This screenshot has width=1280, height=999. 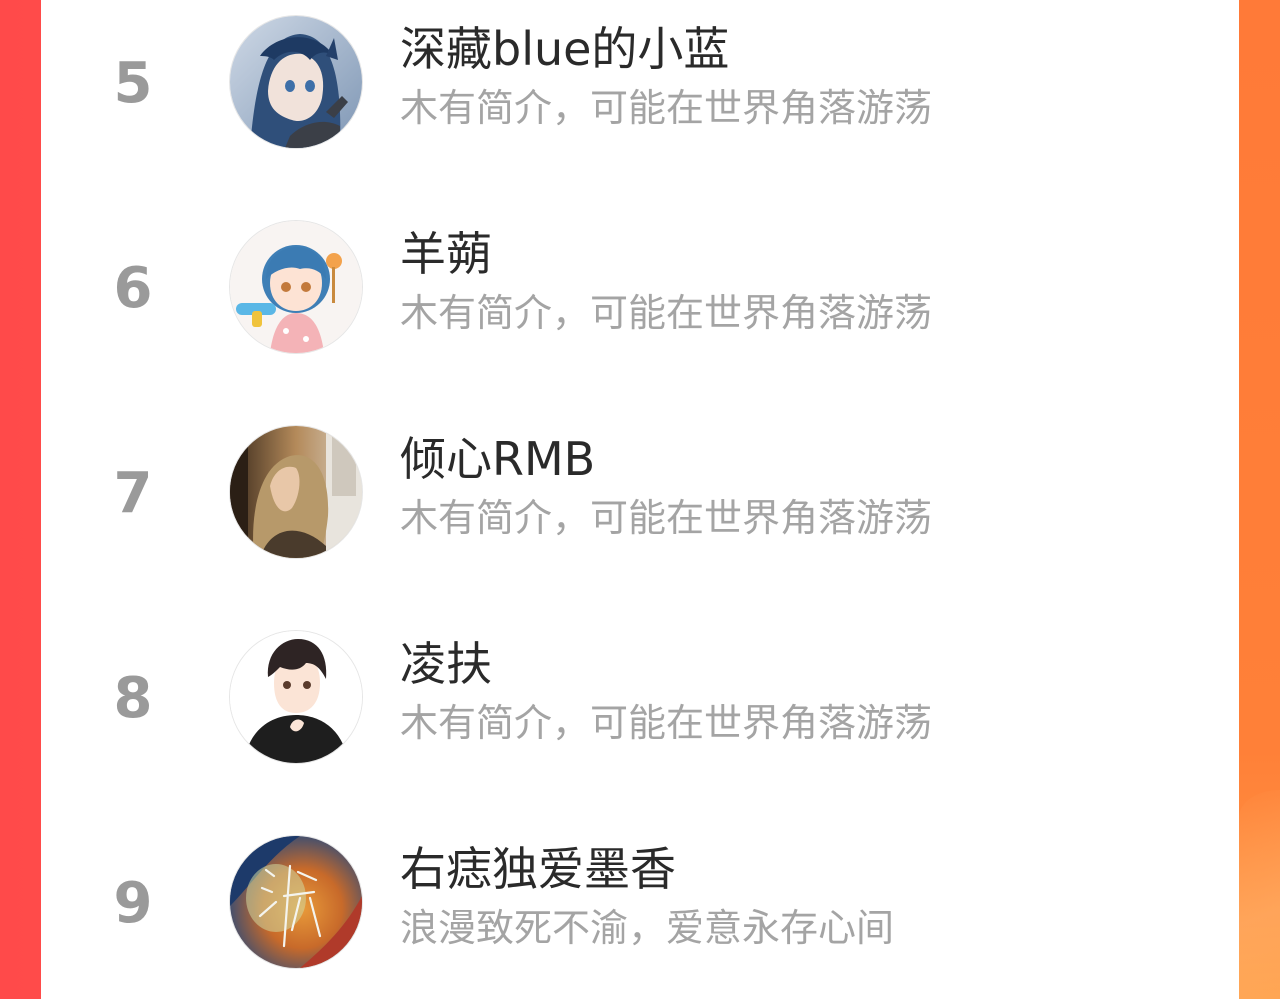 I want to click on ranking-row: 9 右痣独爱墨香 浪漫致死不渝，爱意永存心间, so click(x=640, y=904).